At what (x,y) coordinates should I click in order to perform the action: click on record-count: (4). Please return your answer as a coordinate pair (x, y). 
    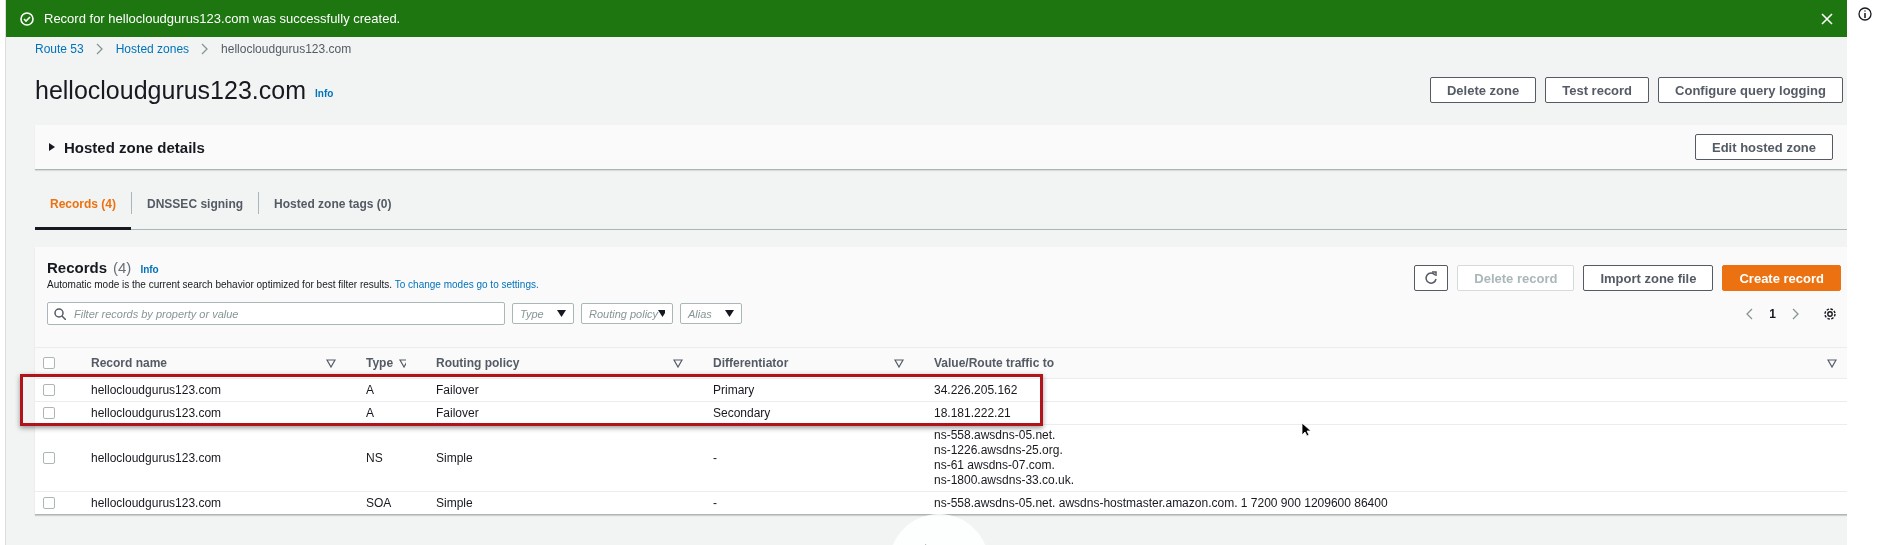
    Looking at the image, I should click on (122, 267).